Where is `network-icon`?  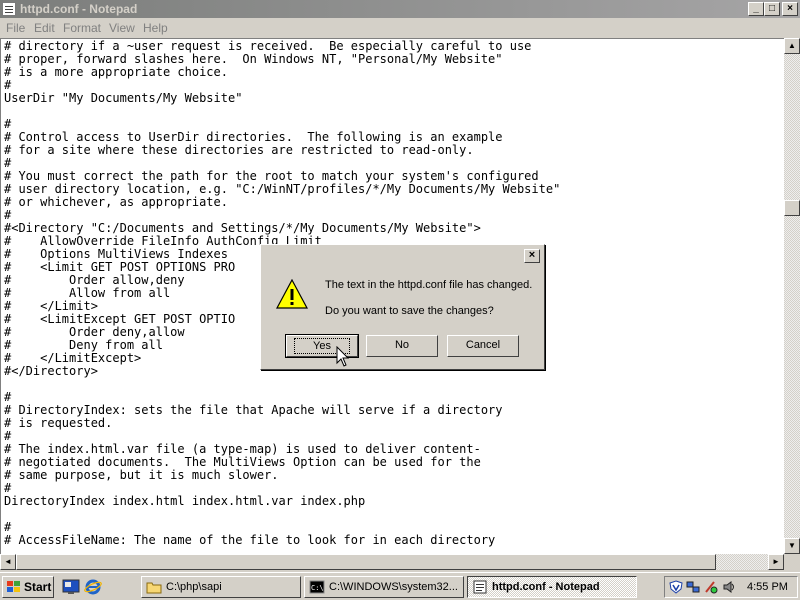
network-icon is located at coordinates (693, 587).